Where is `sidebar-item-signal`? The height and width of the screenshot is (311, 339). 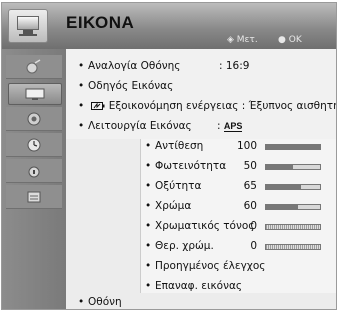 sidebar-item-signal is located at coordinates (34, 67).